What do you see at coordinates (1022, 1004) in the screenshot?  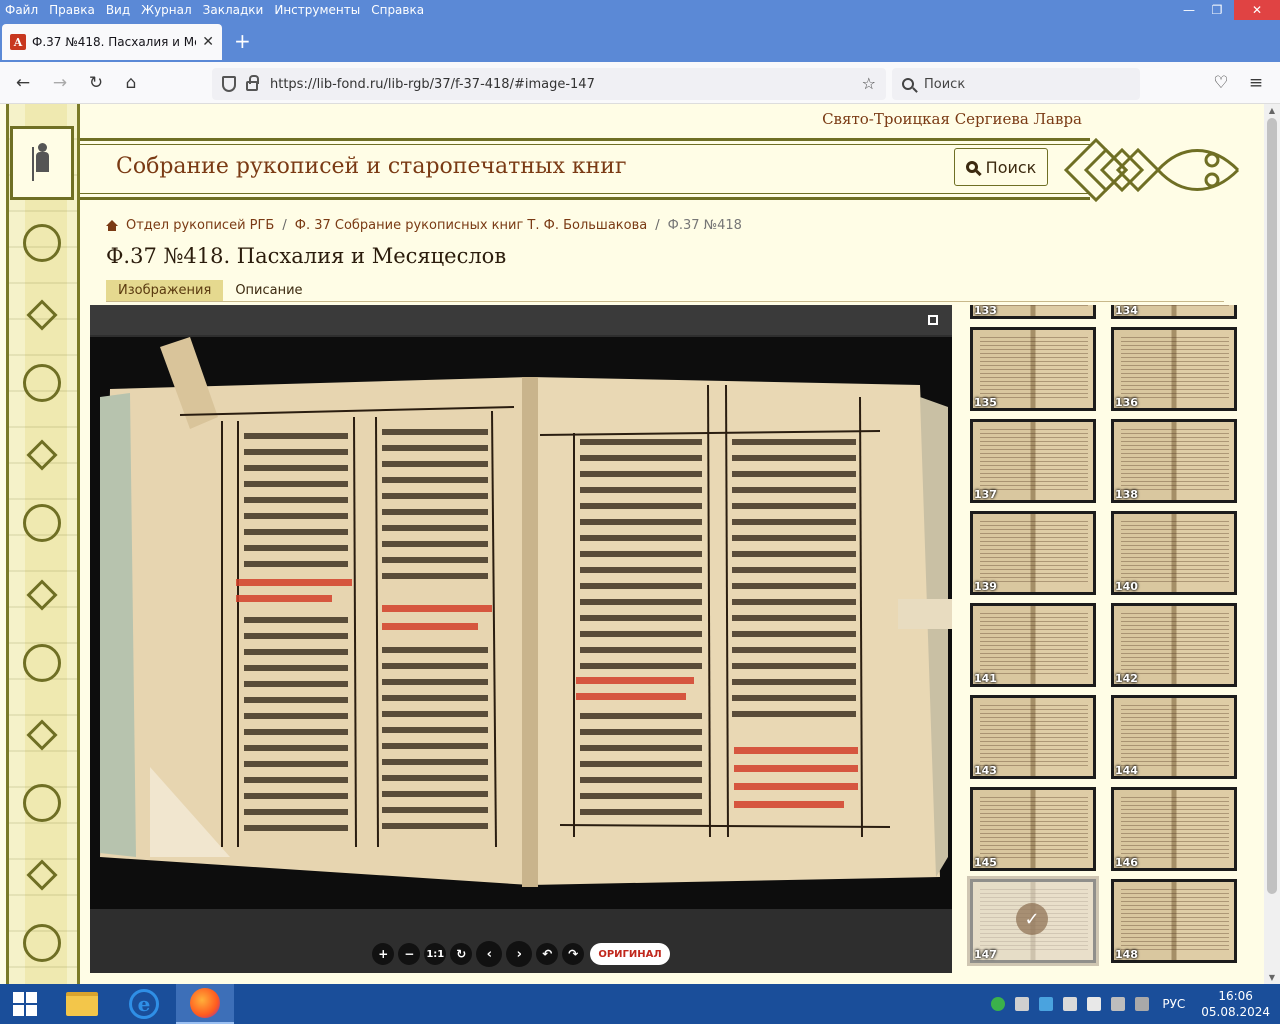 I see `drive-icon` at bounding box center [1022, 1004].